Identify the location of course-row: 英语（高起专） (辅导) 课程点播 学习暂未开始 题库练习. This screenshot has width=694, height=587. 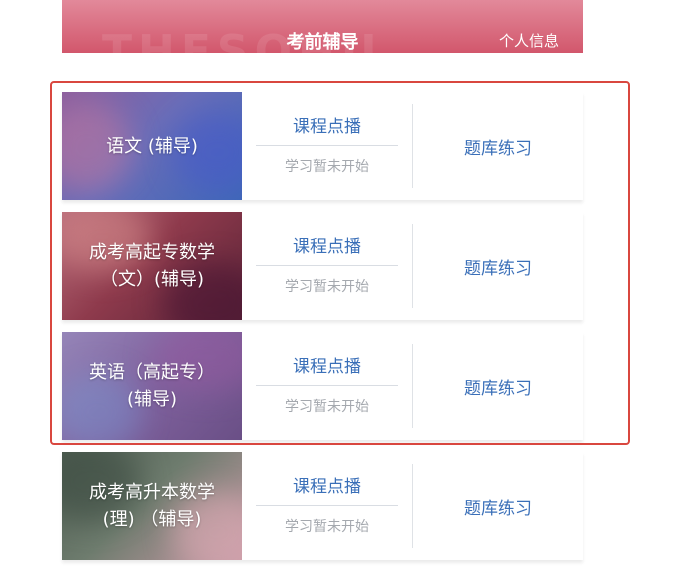
(322, 386).